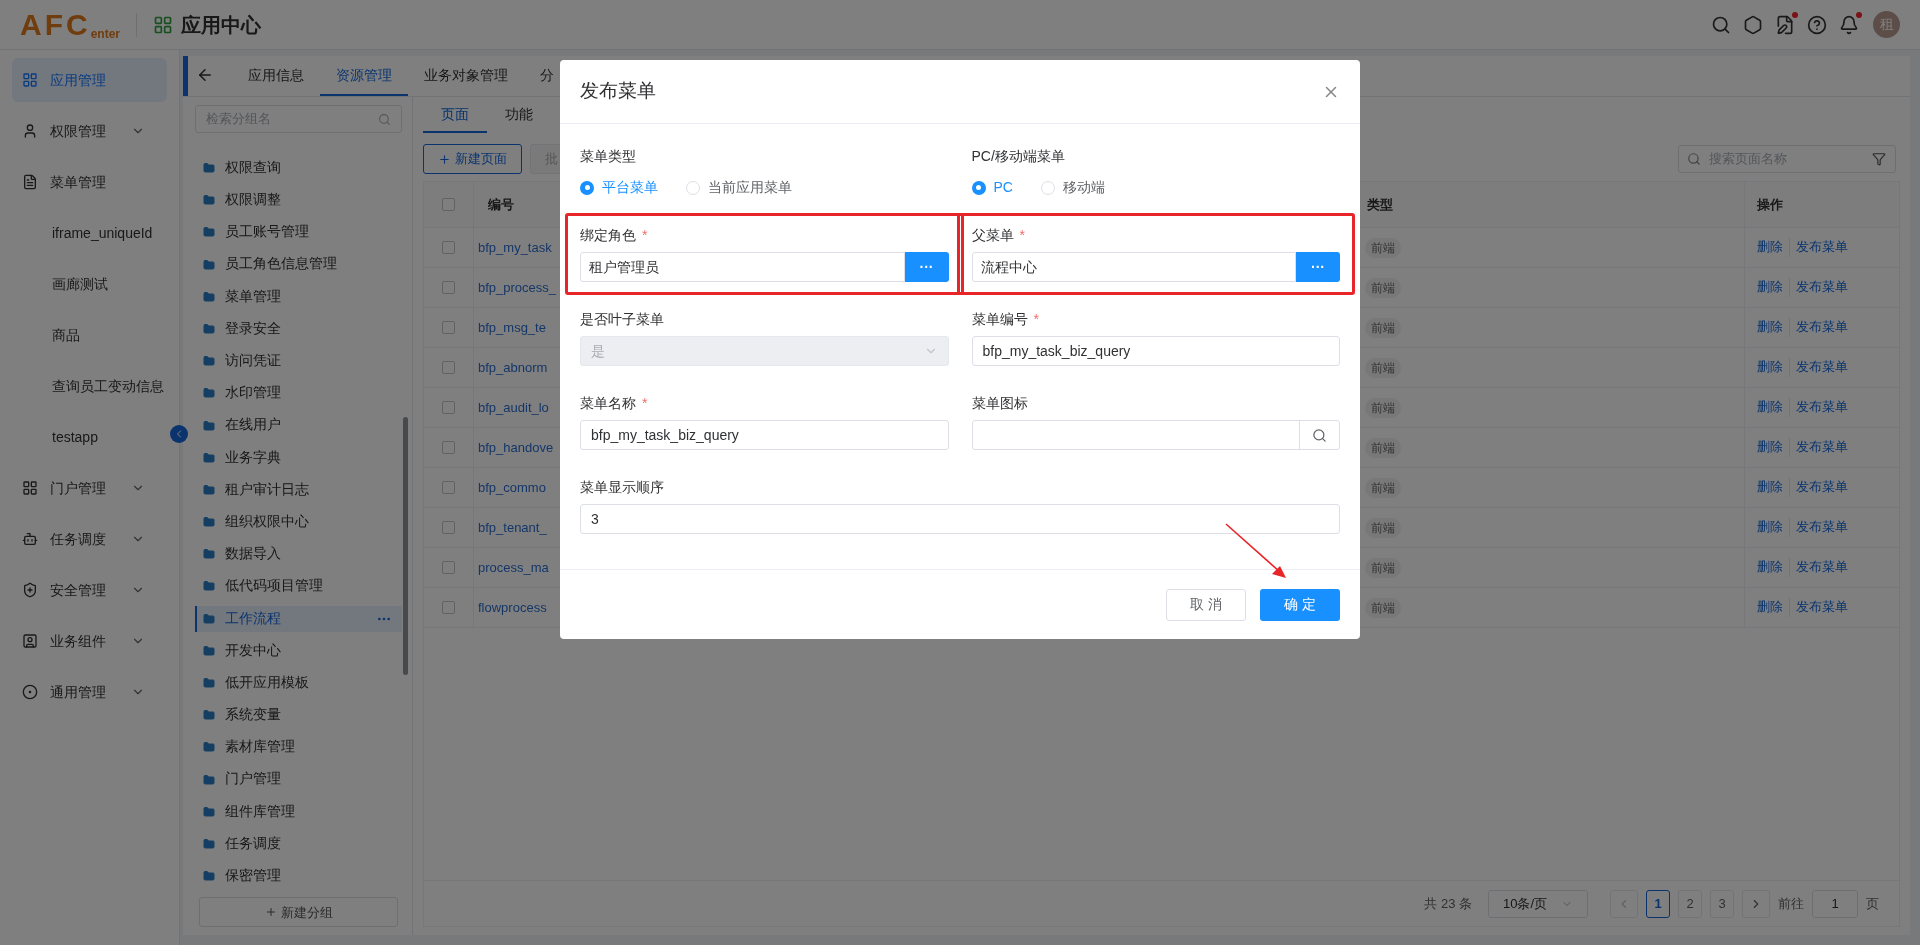 The height and width of the screenshot is (945, 1920). I want to click on icon-field, so click(1155, 435).